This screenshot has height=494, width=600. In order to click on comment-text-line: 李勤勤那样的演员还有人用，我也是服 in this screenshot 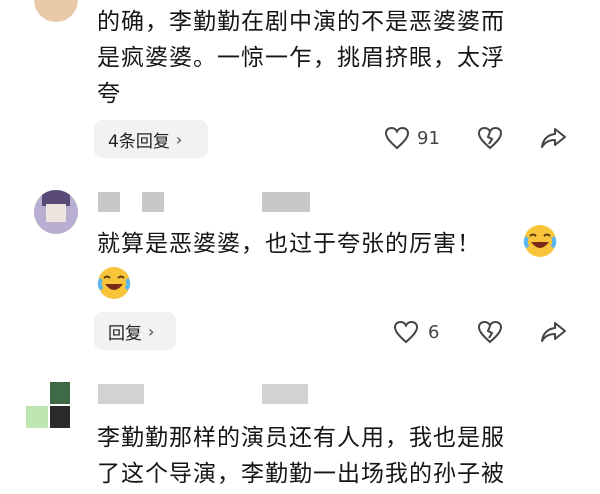, I will do `click(301, 438)`.